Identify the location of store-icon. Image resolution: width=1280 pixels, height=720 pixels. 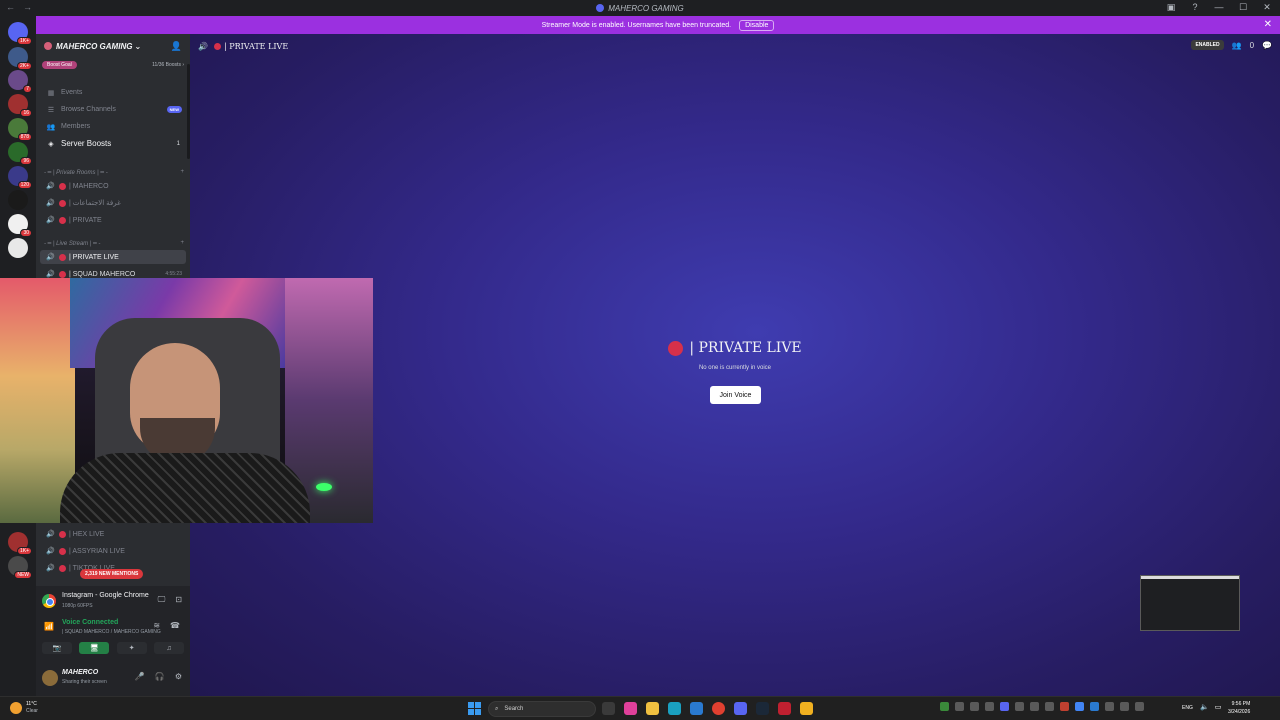
(696, 708).